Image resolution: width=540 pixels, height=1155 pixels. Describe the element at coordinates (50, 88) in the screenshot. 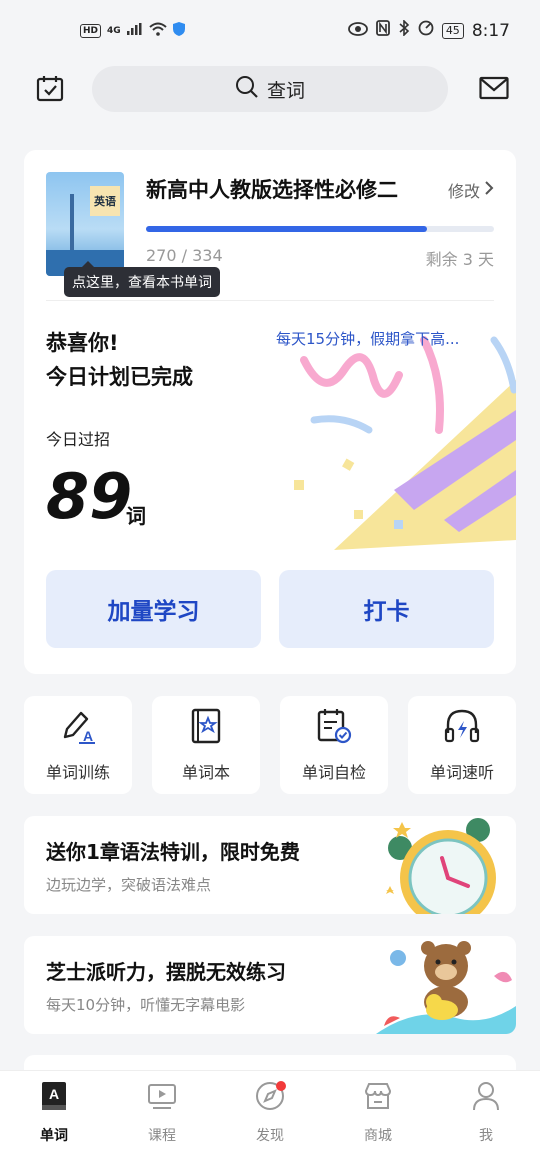

I see `calendar-check-icon` at that location.